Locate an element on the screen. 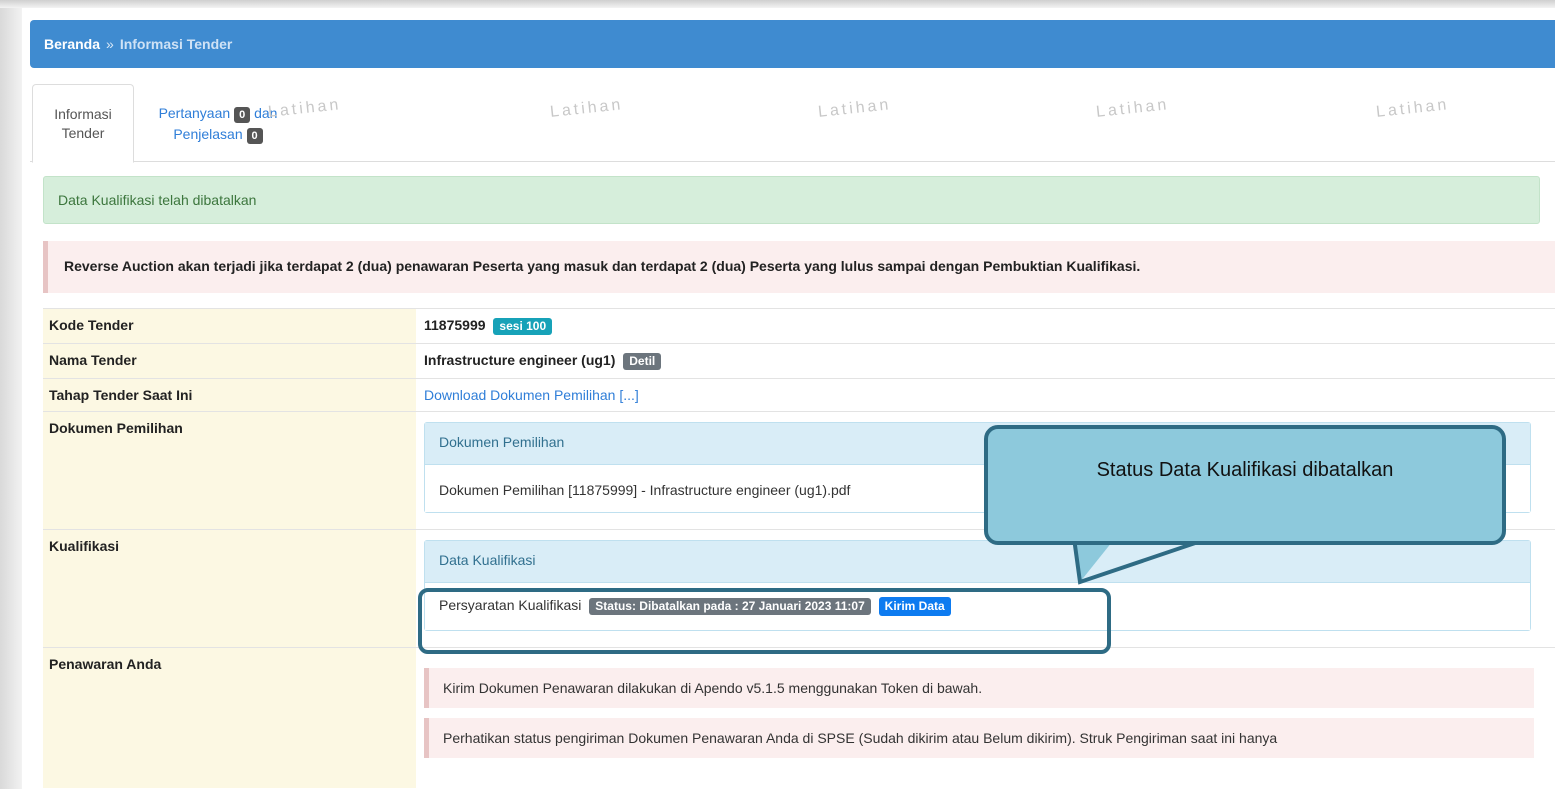 The width and height of the screenshot is (1555, 789). dokumen-pemilihan-label: Dokumen Pemilihan is located at coordinates (229, 470).